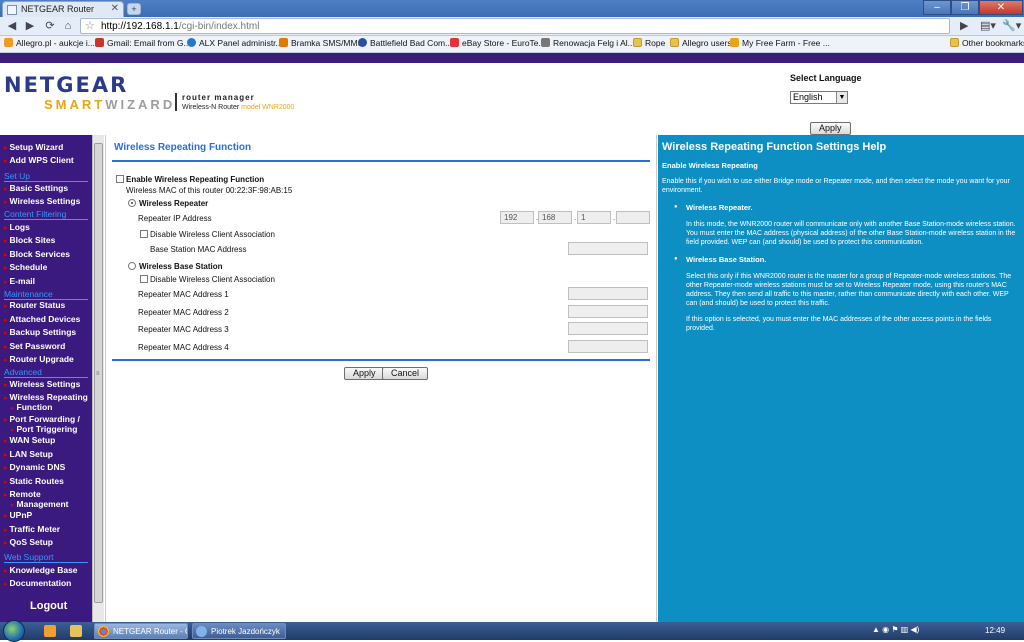 The image size is (1024, 642). Describe the element at coordinates (555, 217) in the screenshot. I see `repeater-ip-octet-2: 168` at that location.